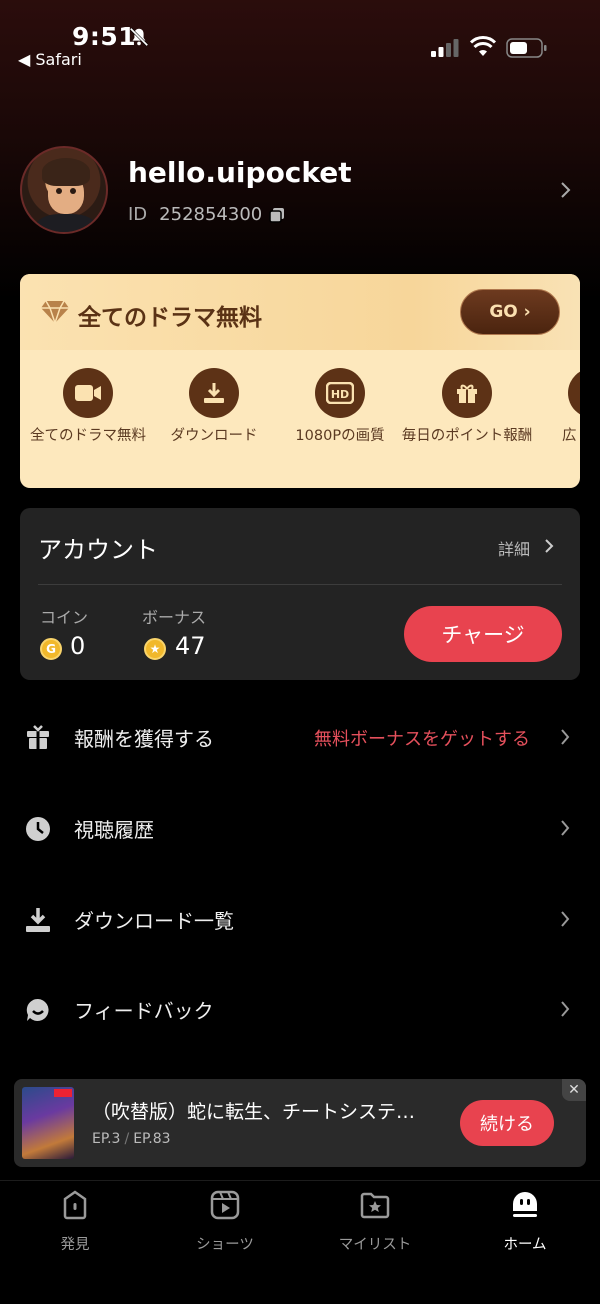 This screenshot has width=600, height=1304. What do you see at coordinates (154, 921) in the screenshot?
I see `menu-label: ダウンロード一覧` at bounding box center [154, 921].